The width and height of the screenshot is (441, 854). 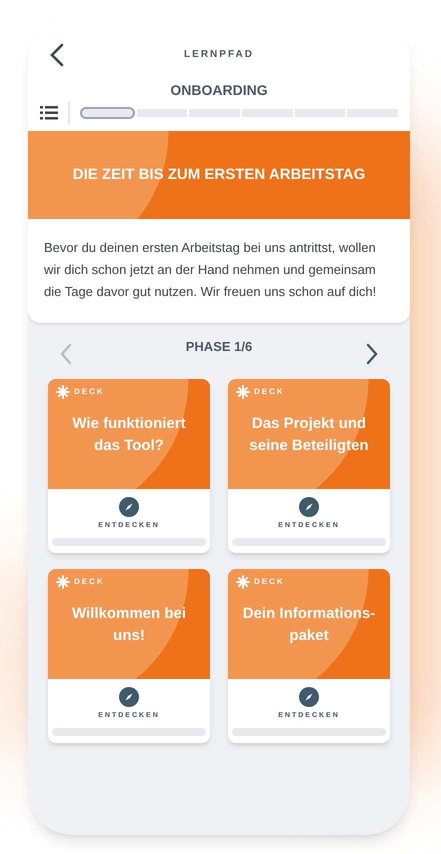 What do you see at coordinates (129, 625) in the screenshot?
I see `card-title: Willkommen bei uns!` at bounding box center [129, 625].